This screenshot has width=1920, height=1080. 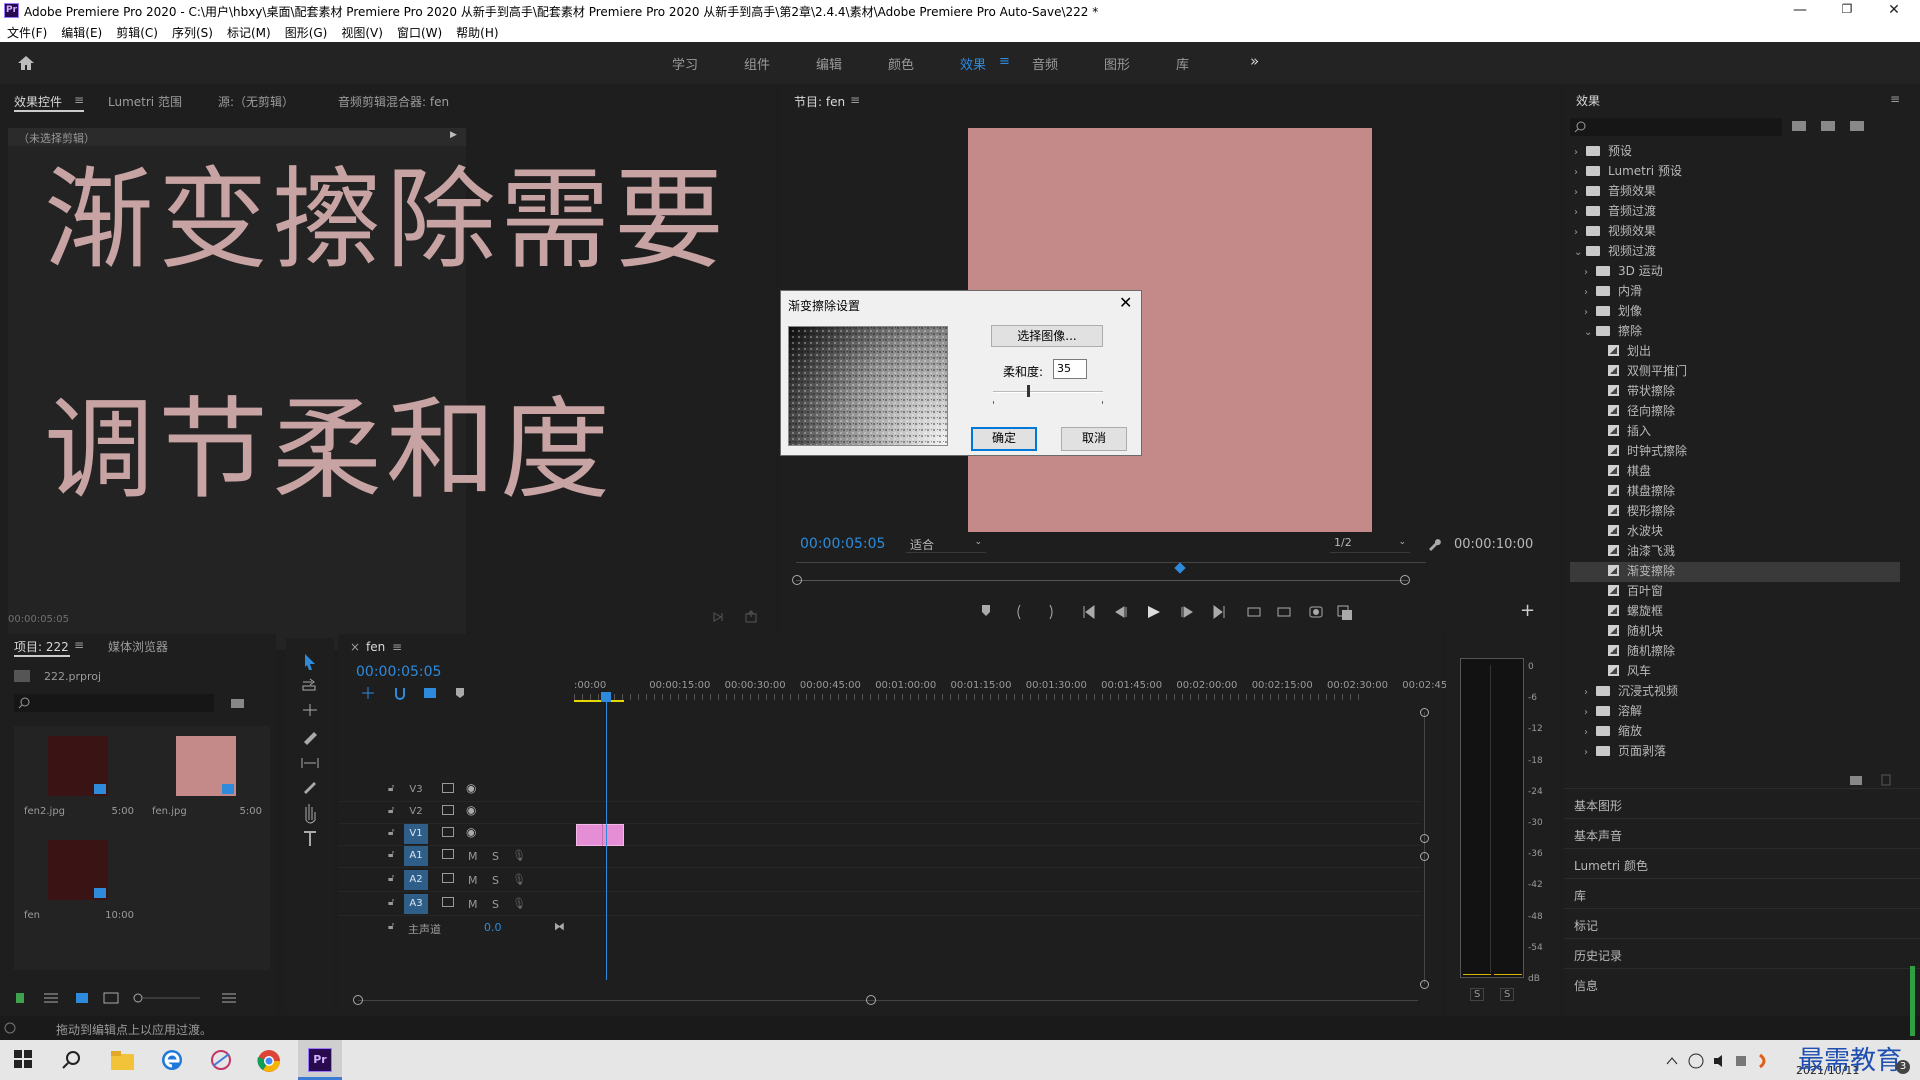 What do you see at coordinates (1434, 544) in the screenshot?
I see `wrench-icon` at bounding box center [1434, 544].